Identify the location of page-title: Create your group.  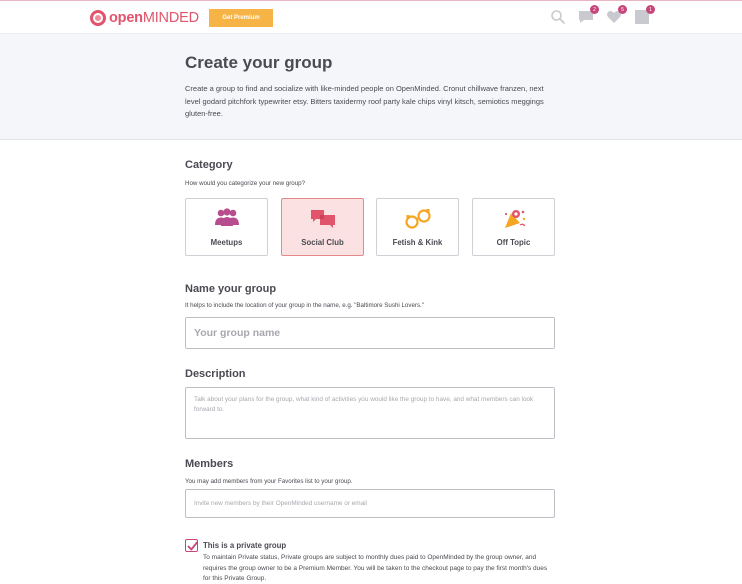
(259, 62).